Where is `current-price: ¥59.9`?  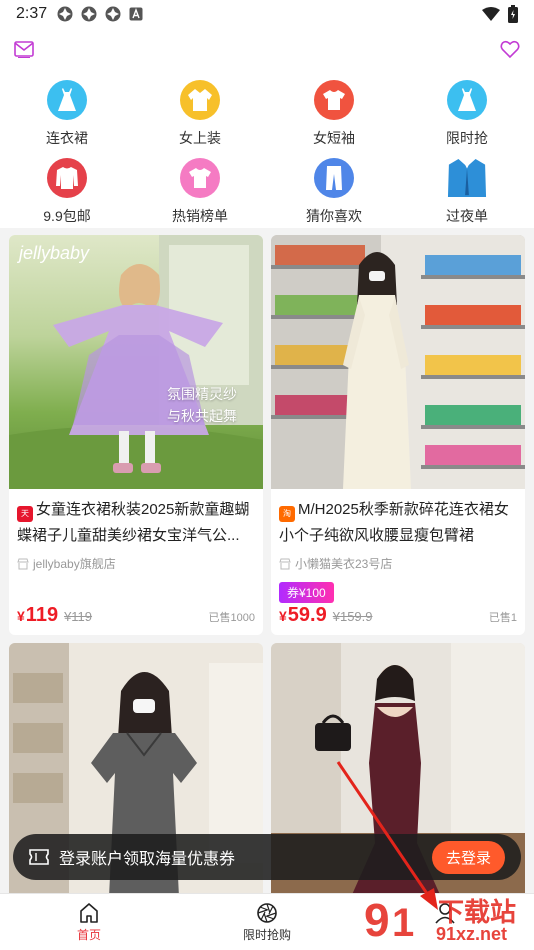
current-price: ¥59.9 is located at coordinates (303, 615).